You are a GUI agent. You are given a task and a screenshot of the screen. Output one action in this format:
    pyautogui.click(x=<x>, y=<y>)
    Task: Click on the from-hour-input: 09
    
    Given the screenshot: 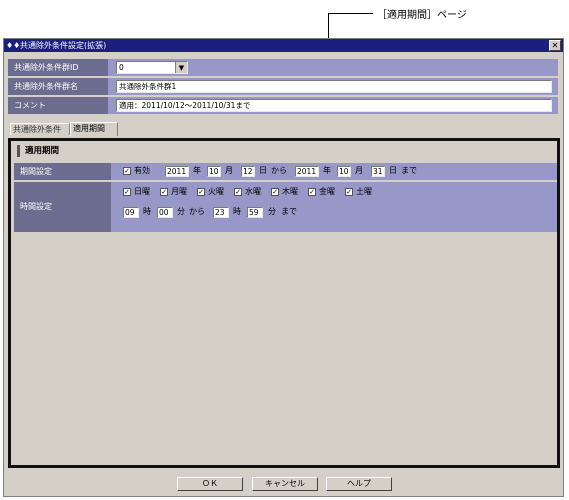 What is the action you would take?
    pyautogui.click(x=131, y=212)
    